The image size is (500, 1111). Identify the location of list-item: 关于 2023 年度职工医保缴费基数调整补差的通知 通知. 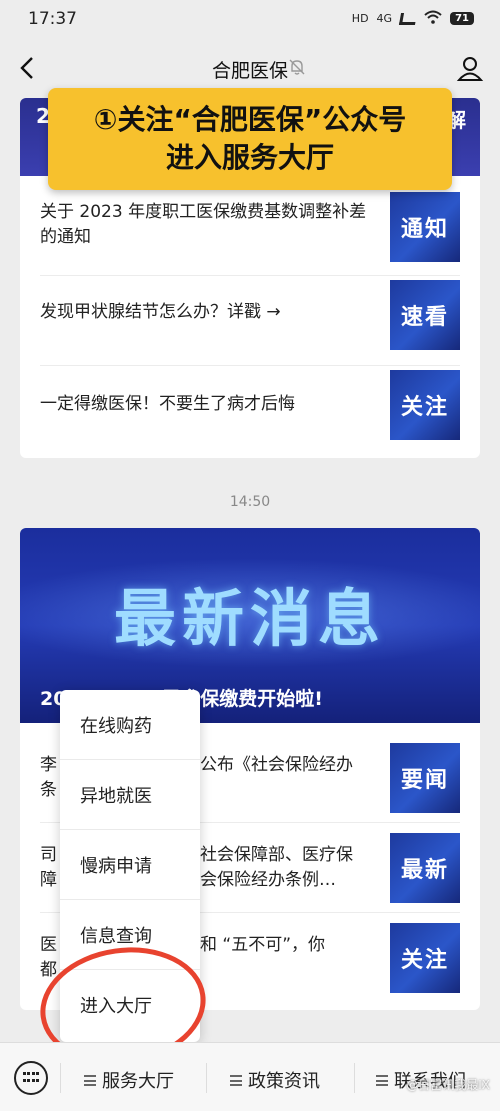
(250, 231).